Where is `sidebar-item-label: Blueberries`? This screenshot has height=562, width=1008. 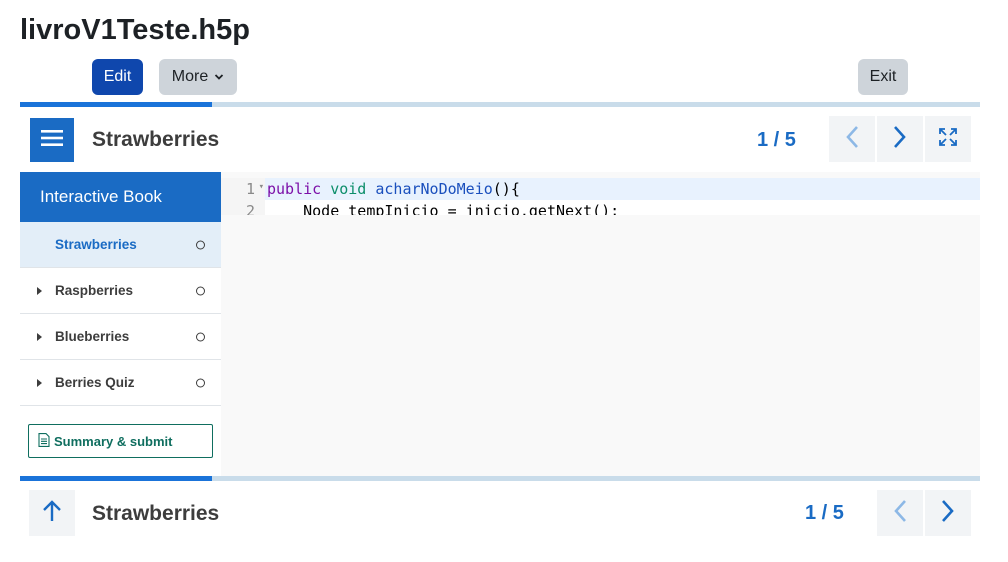
sidebar-item-label: Blueberries is located at coordinates (92, 336).